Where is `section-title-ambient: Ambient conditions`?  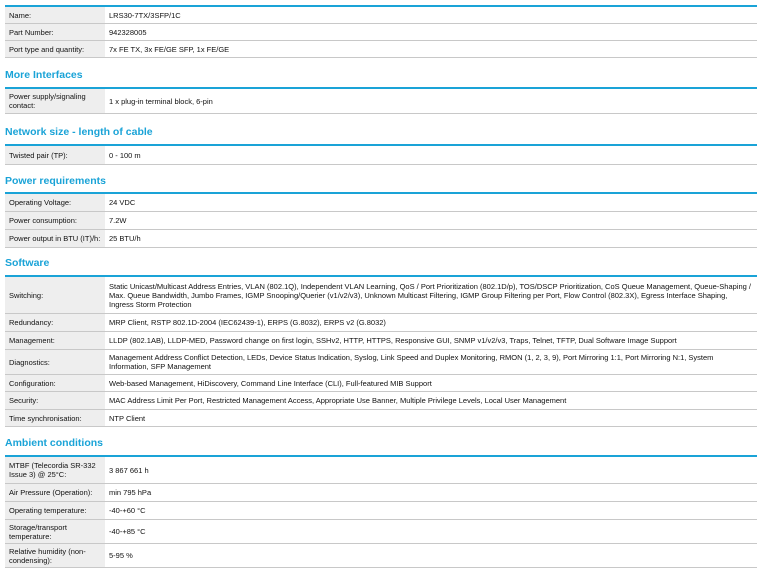
section-title-ambient: Ambient conditions is located at coordinates (54, 443).